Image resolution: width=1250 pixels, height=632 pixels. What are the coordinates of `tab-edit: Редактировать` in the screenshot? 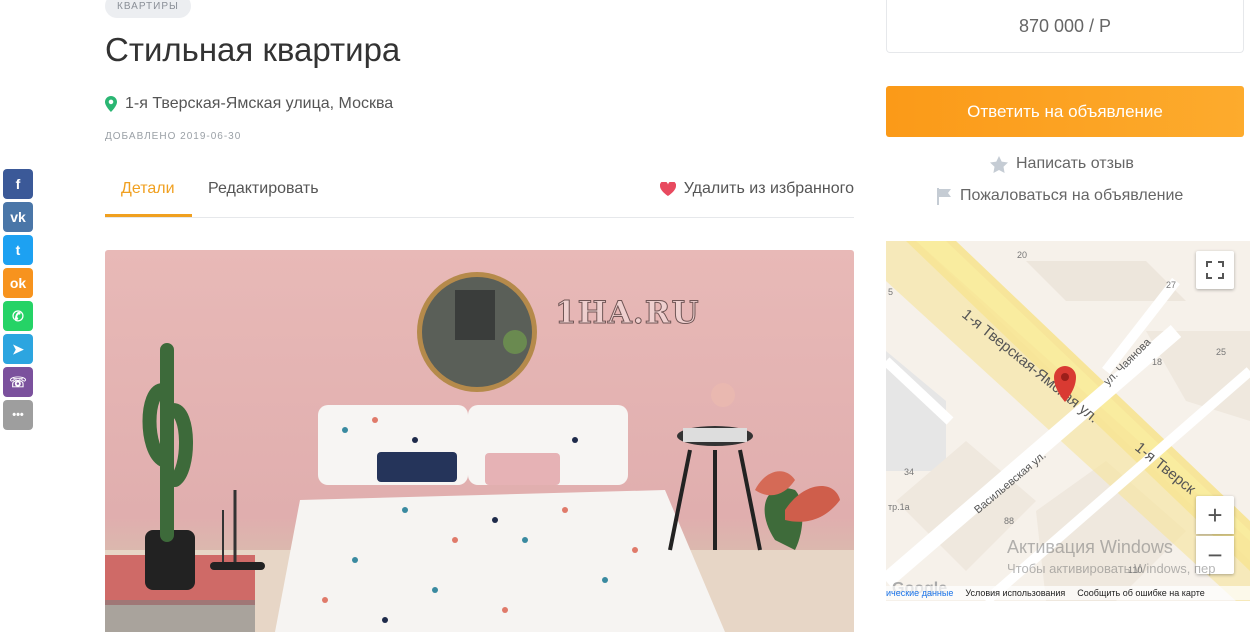 It's located at (263, 189).